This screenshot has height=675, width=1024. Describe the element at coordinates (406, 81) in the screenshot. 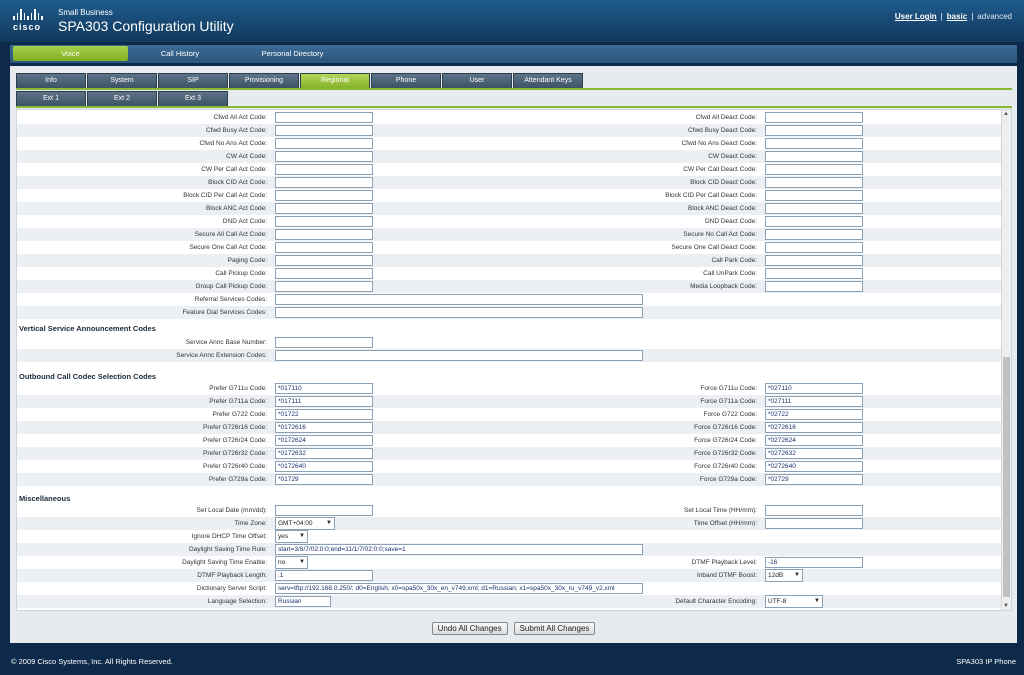

I see `tab-phone: Phone` at that location.